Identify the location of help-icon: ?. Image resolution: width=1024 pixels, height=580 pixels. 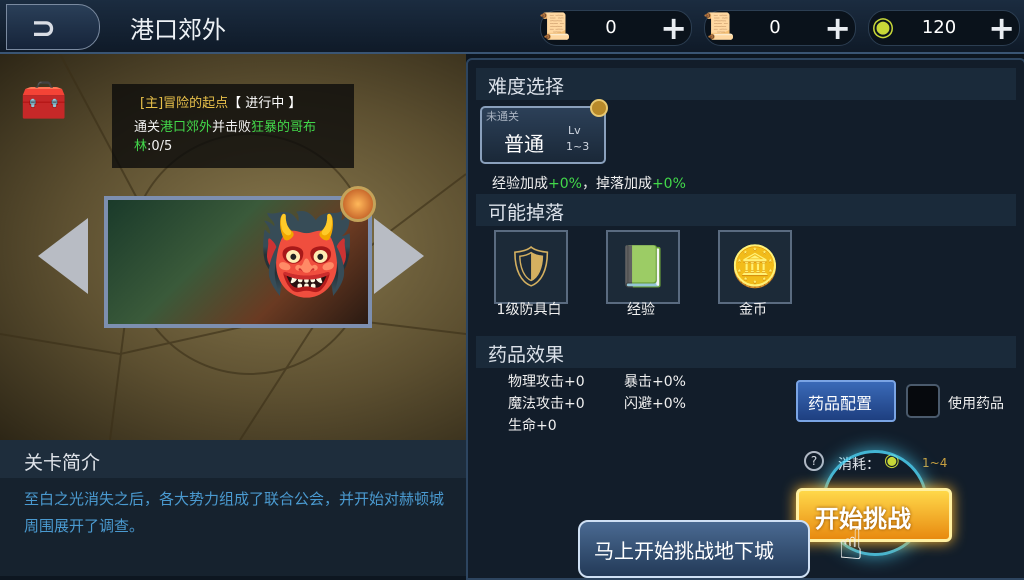
(814, 461).